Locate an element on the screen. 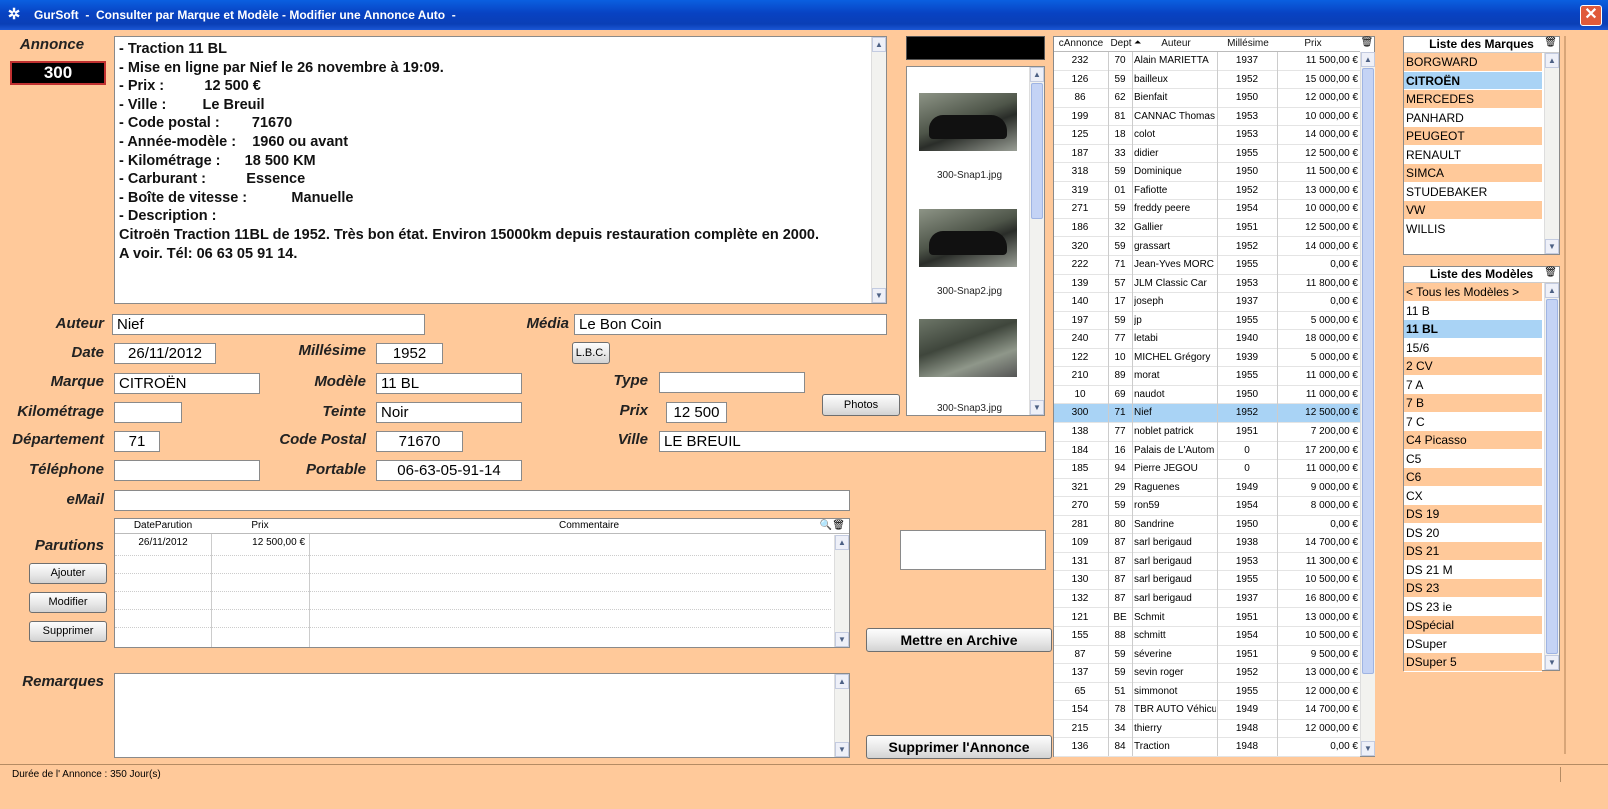 This screenshot has width=1608, height=809. media-field: Le Bon Coin is located at coordinates (730, 324).